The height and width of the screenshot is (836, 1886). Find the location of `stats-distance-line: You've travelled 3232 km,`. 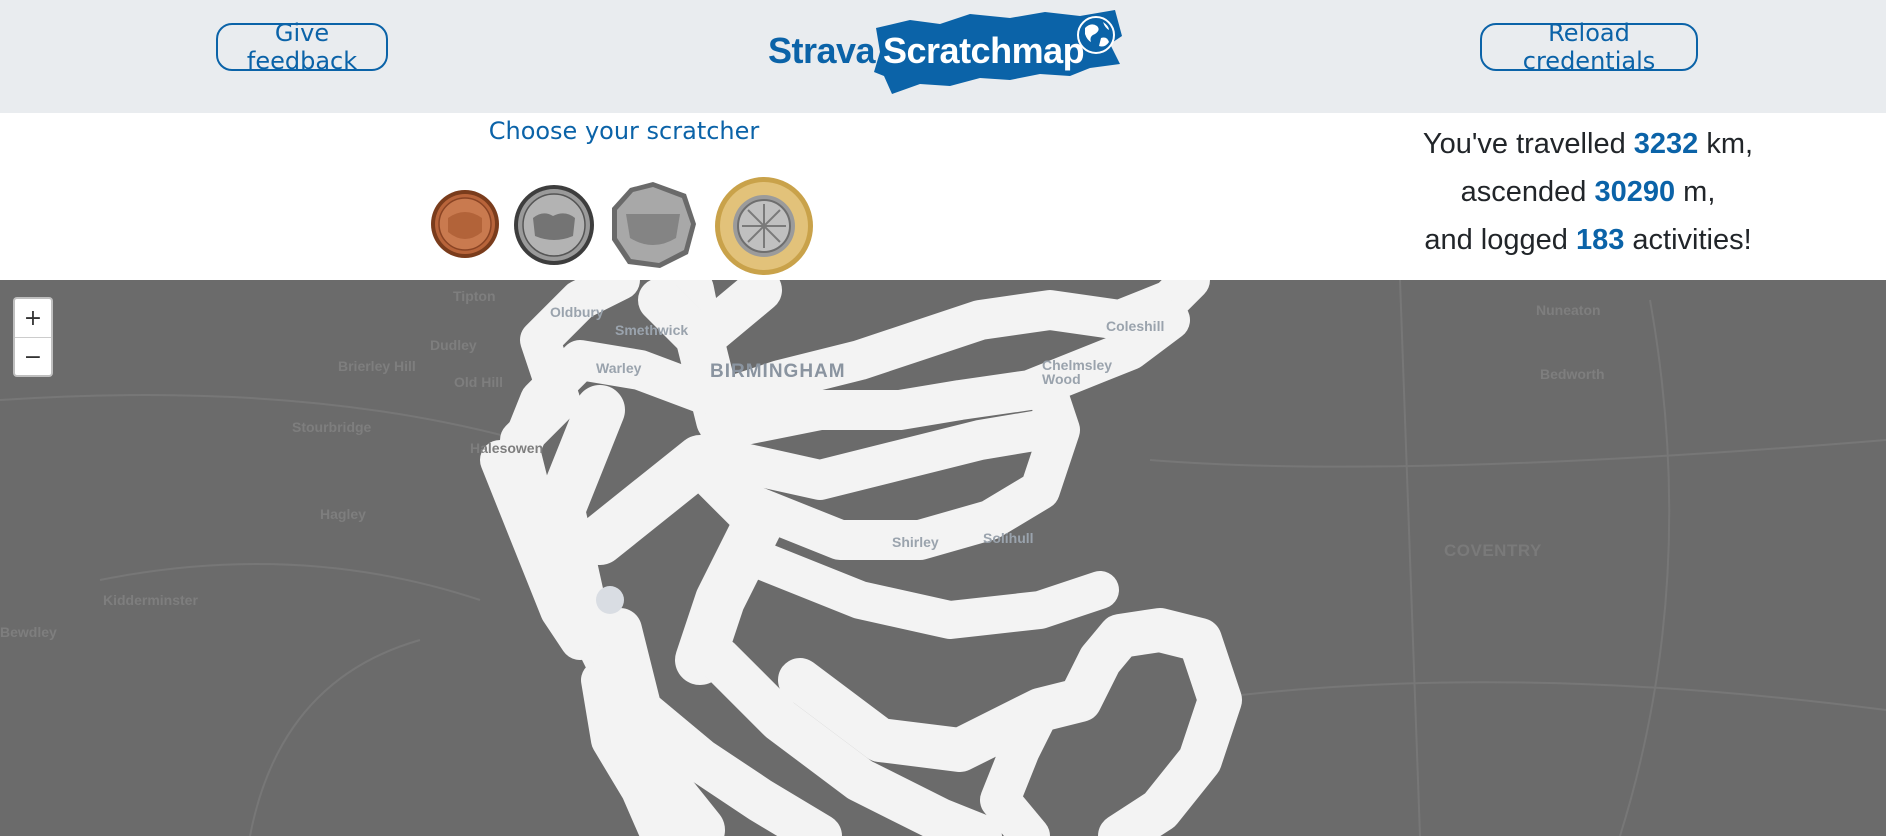

stats-distance-line: You've travelled 3232 km, is located at coordinates (1588, 144).